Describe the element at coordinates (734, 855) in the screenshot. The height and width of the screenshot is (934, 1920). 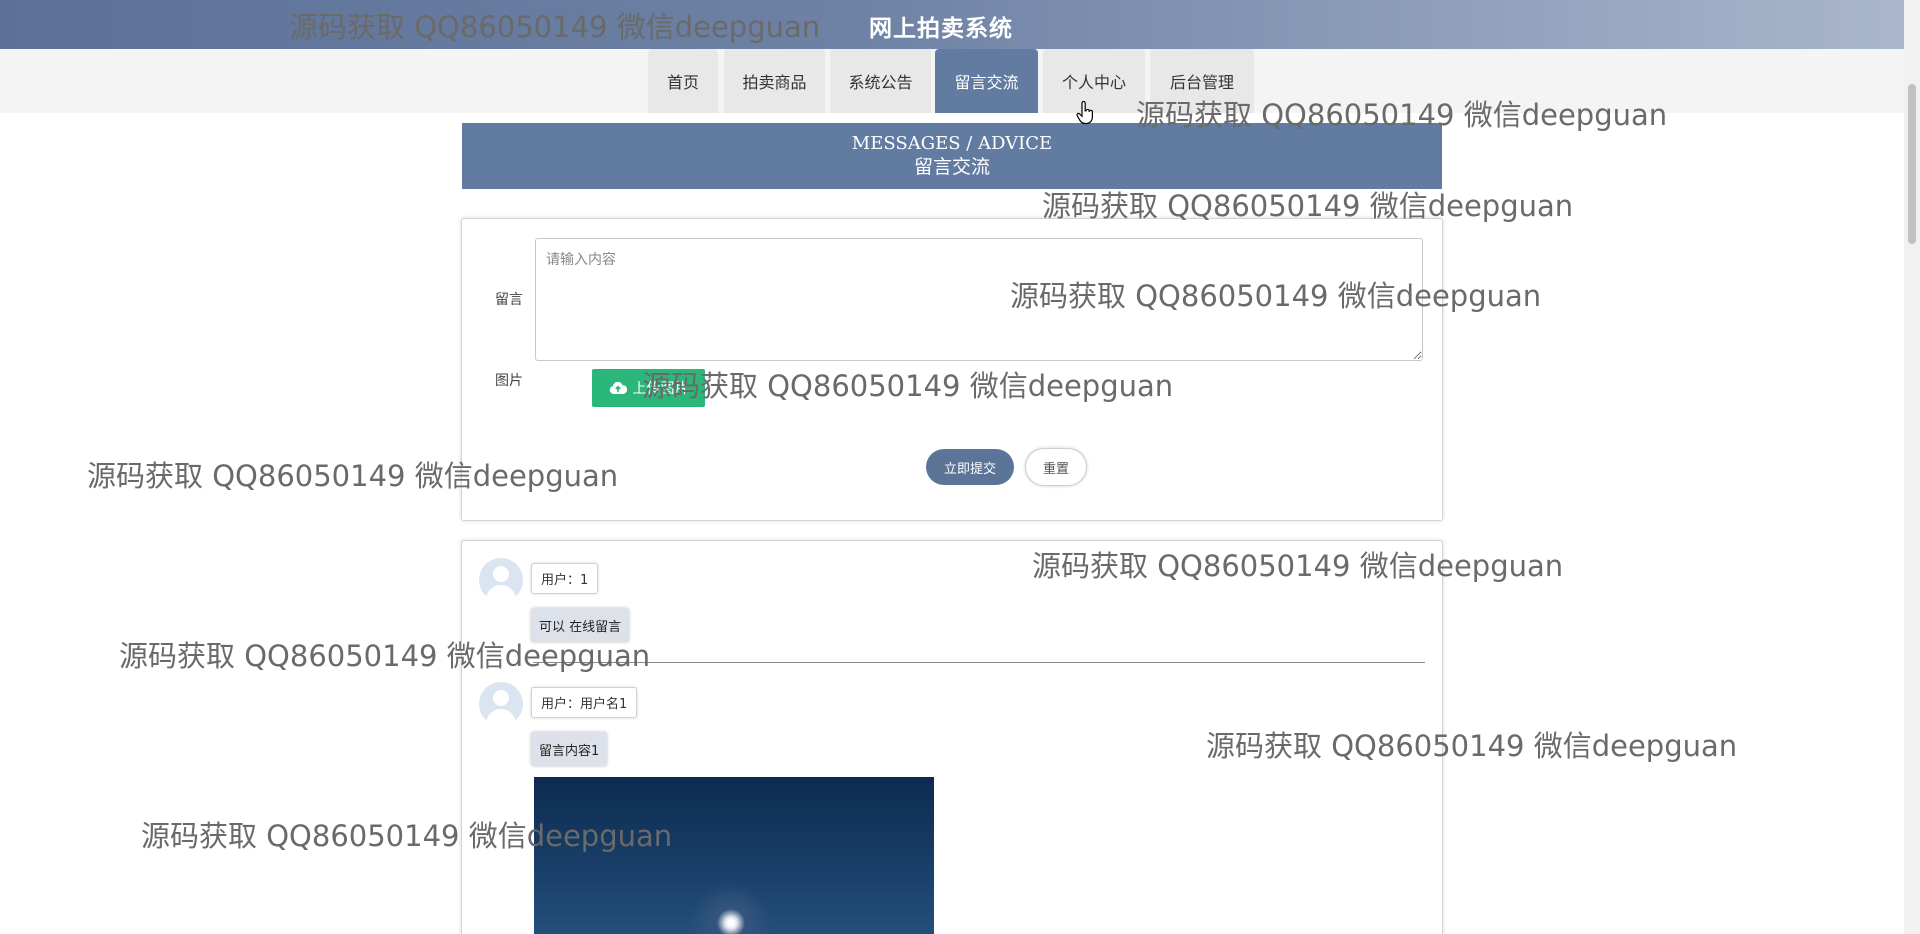
I see `message-image` at that location.